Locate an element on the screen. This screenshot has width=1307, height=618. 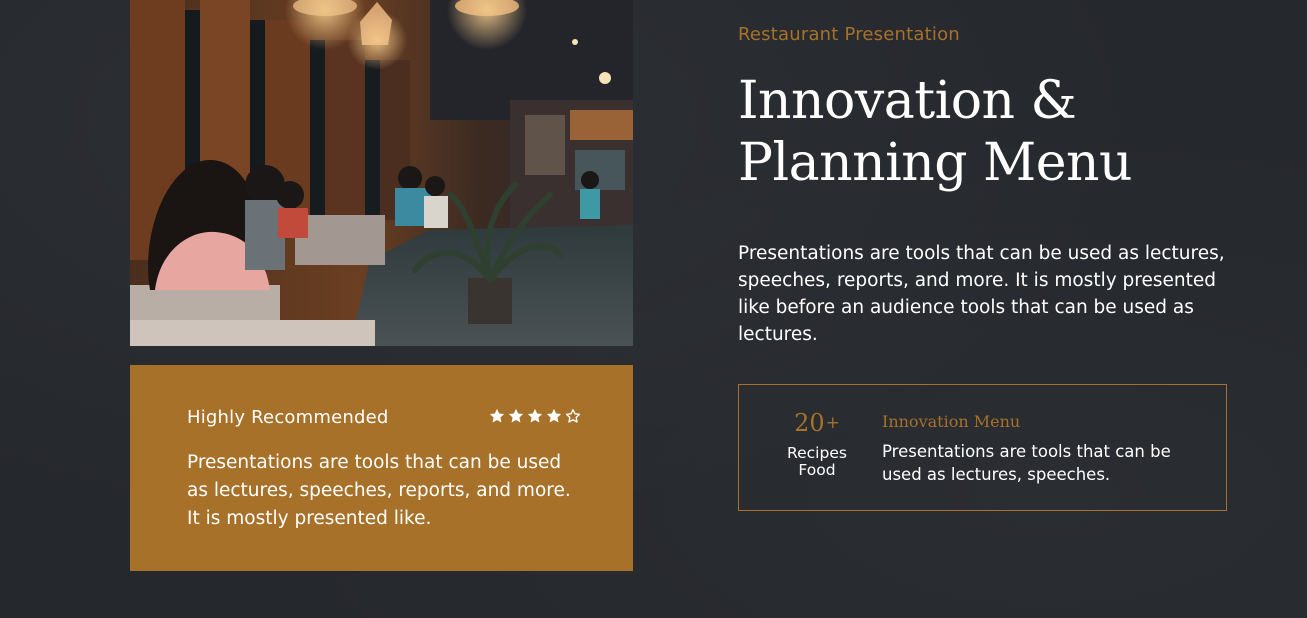
page-title: Innovation & Planning Menu is located at coordinates (998, 132).